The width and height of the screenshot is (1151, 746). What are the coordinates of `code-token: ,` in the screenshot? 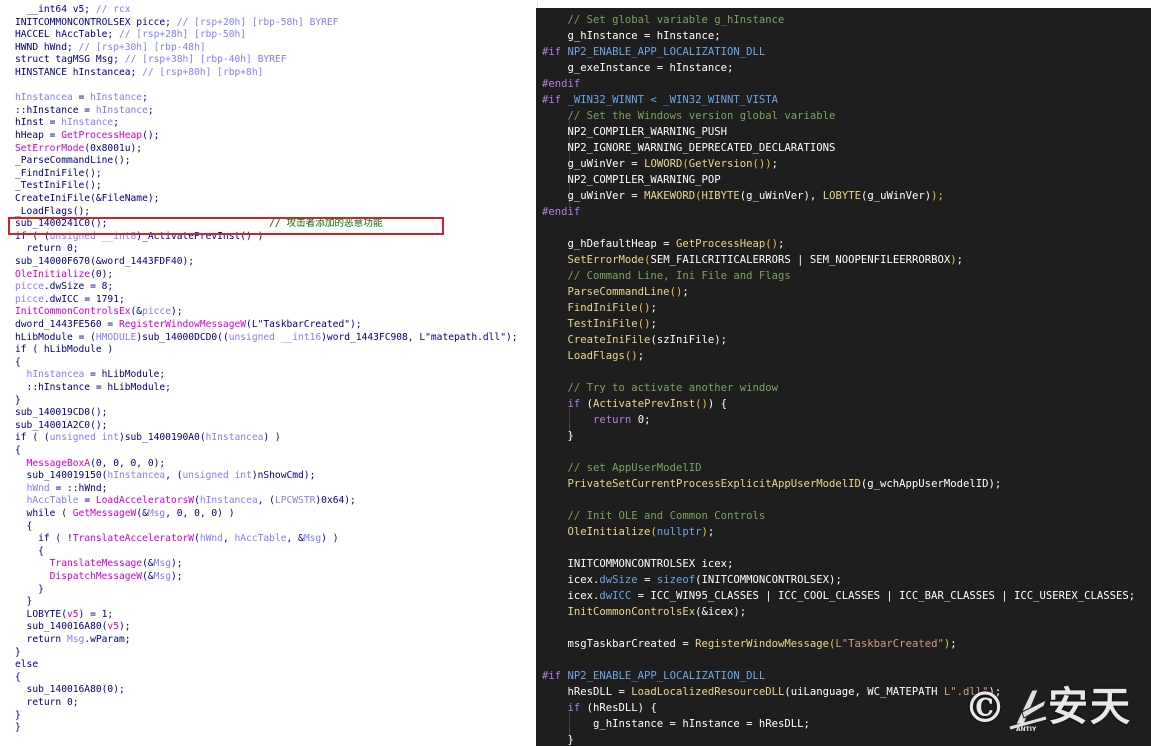 It's located at (228, 539).